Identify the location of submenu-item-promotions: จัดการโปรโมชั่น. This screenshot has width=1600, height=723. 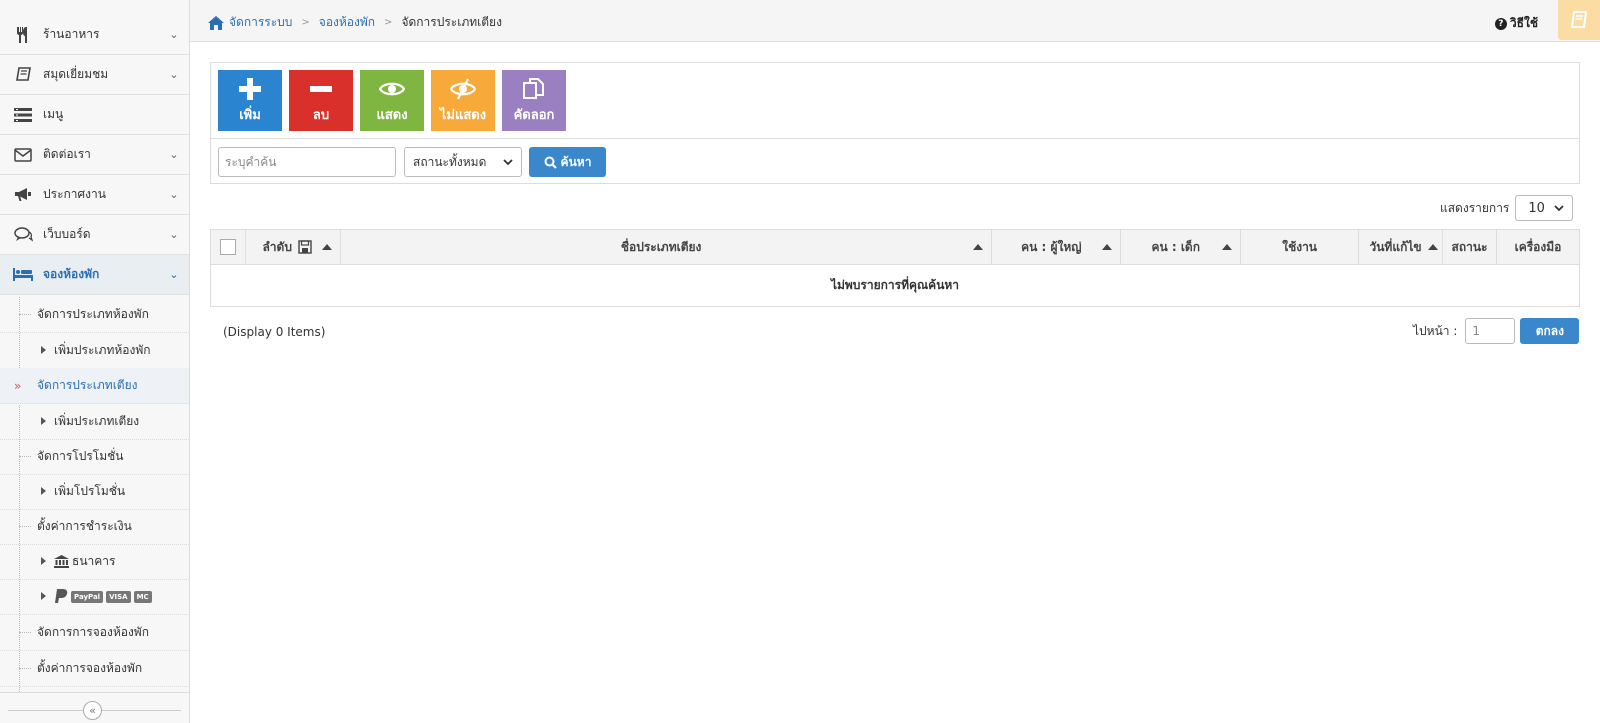
(94, 457).